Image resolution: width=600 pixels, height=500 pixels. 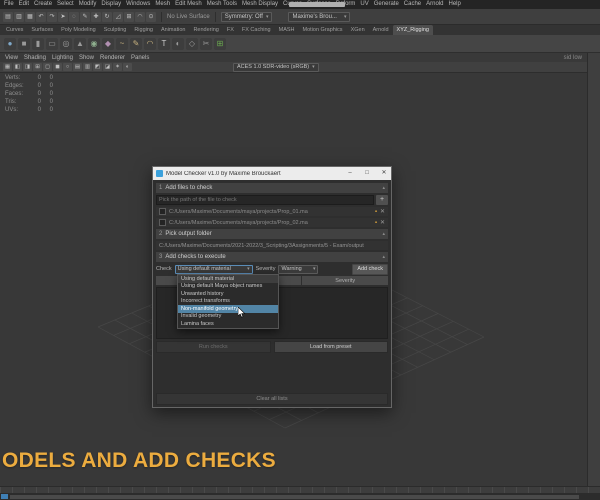 I want to click on dropdown-option: Incorrect transforms, so click(x=228, y=302).